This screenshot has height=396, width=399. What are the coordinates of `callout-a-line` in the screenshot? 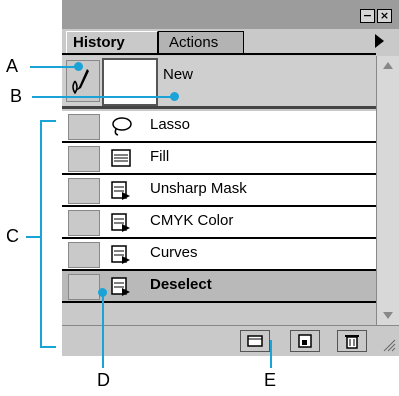 It's located at (54, 67).